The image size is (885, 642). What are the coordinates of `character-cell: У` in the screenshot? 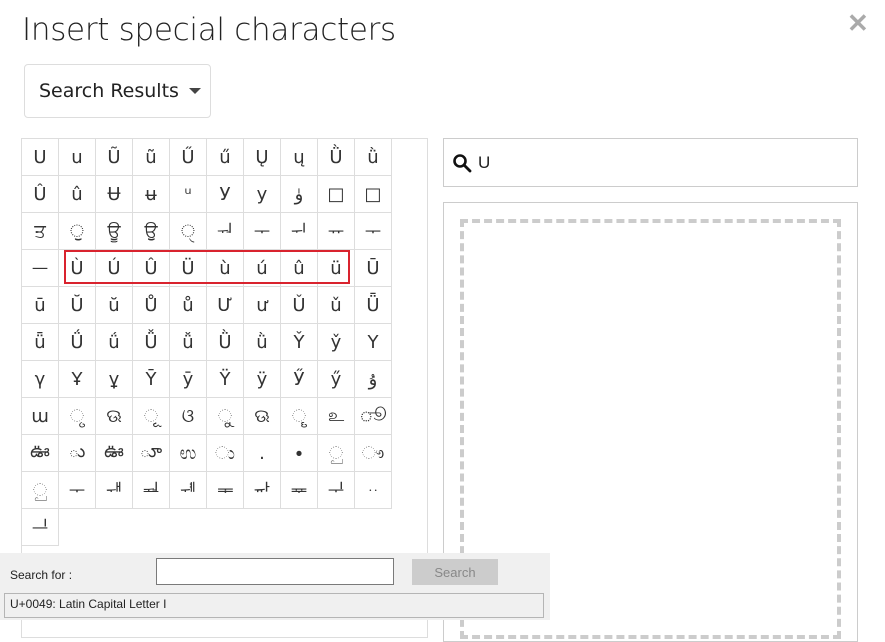 It's located at (225, 194).